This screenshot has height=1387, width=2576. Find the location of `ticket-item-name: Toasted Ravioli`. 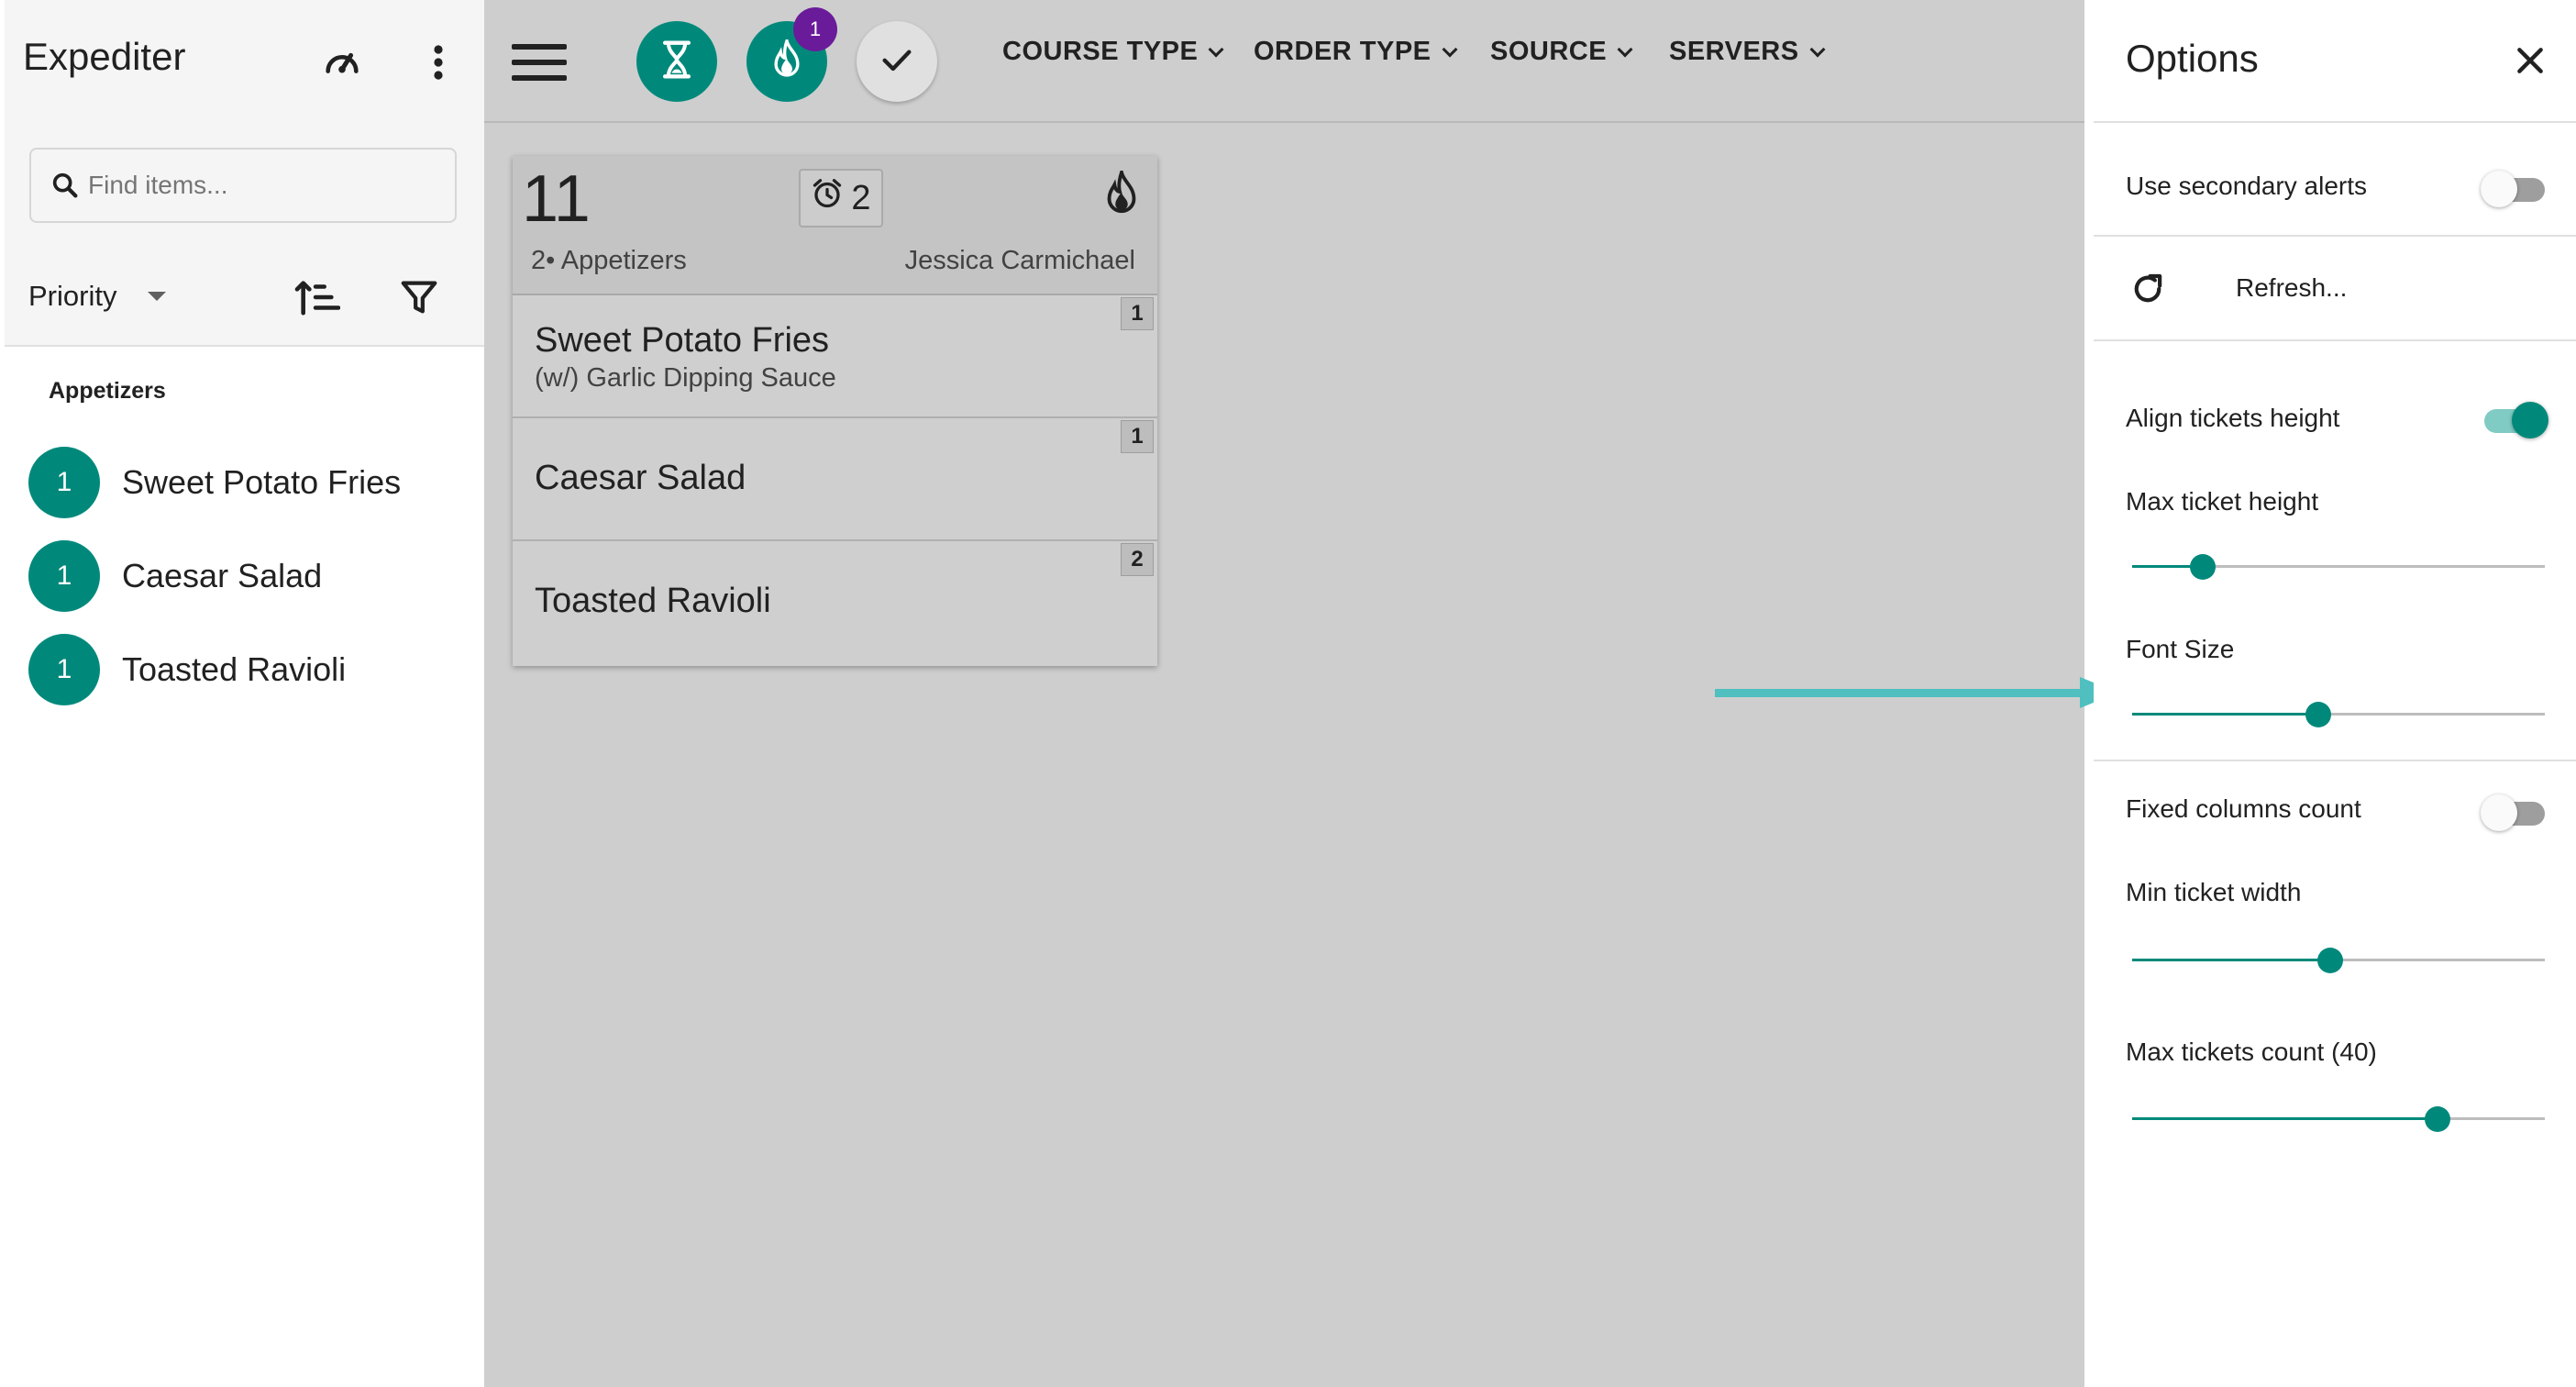

ticket-item-name: Toasted Ravioli is located at coordinates (653, 601).